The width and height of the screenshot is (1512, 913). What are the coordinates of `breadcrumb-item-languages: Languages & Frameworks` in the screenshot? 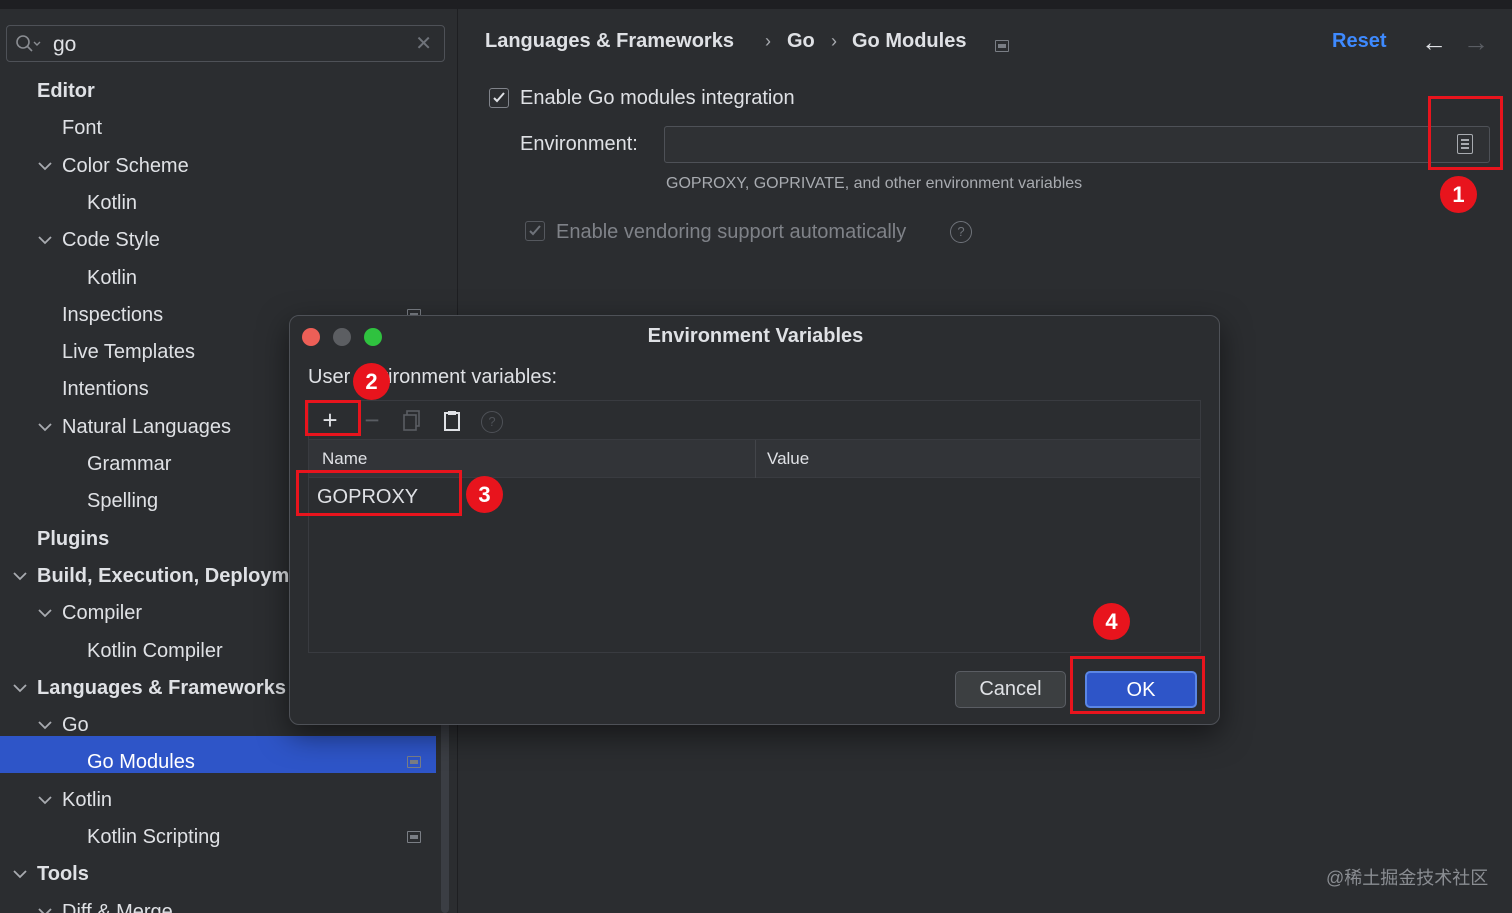 It's located at (609, 41).